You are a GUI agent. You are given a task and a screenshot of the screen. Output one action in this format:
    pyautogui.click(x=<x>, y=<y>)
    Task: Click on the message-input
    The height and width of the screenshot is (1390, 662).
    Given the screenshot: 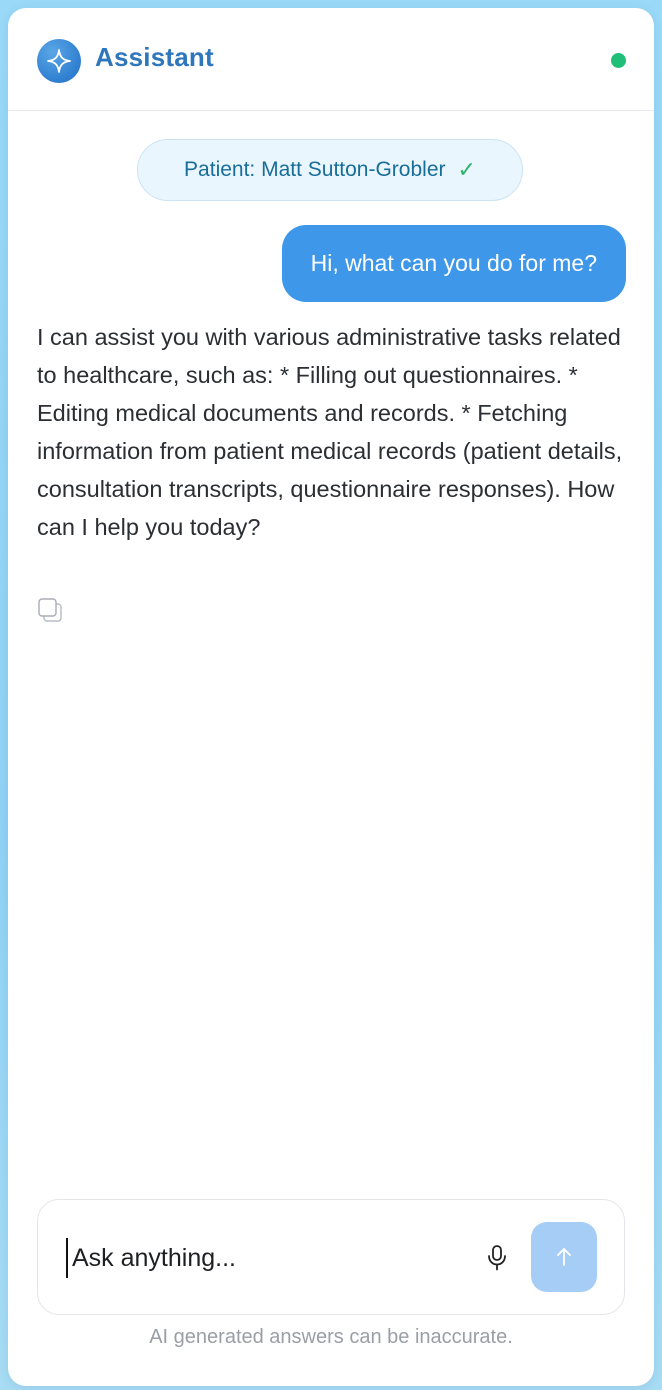 What is the action you would take?
    pyautogui.click(x=269, y=1258)
    